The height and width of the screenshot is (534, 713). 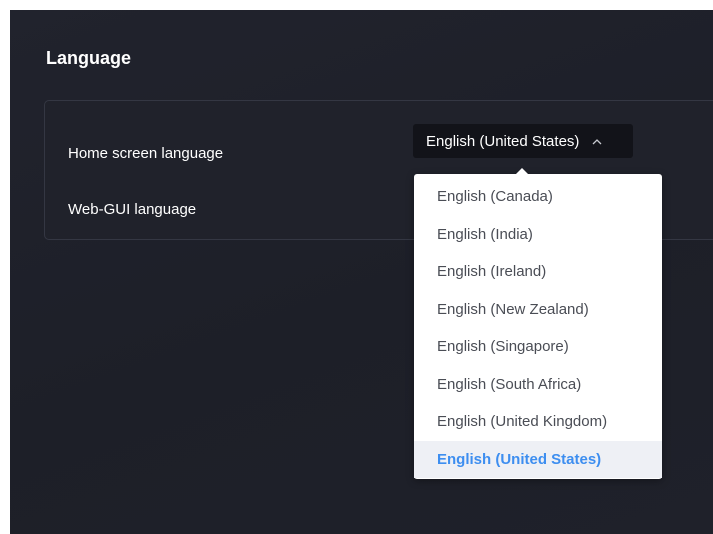 I want to click on dropdown-pointer, so click(x=522, y=171).